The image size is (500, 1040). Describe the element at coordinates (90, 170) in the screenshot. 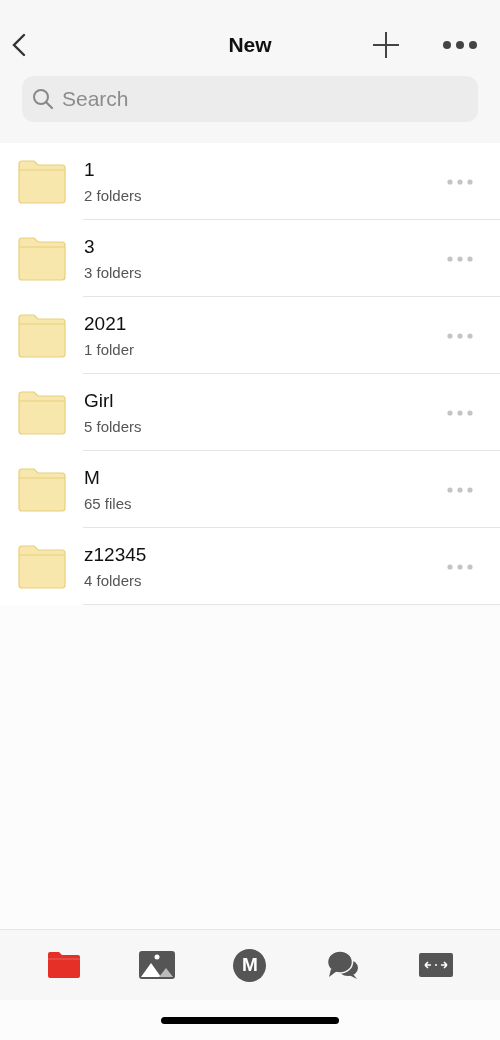

I see `folder-name: 1` at that location.